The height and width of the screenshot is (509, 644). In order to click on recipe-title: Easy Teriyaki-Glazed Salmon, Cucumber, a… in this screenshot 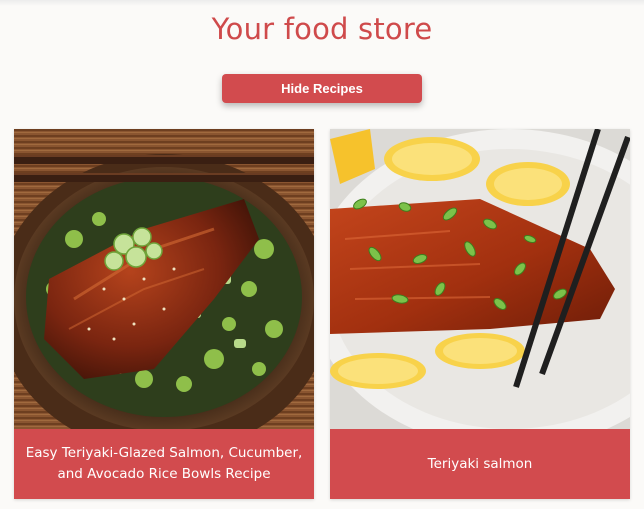, I will do `click(164, 463)`.